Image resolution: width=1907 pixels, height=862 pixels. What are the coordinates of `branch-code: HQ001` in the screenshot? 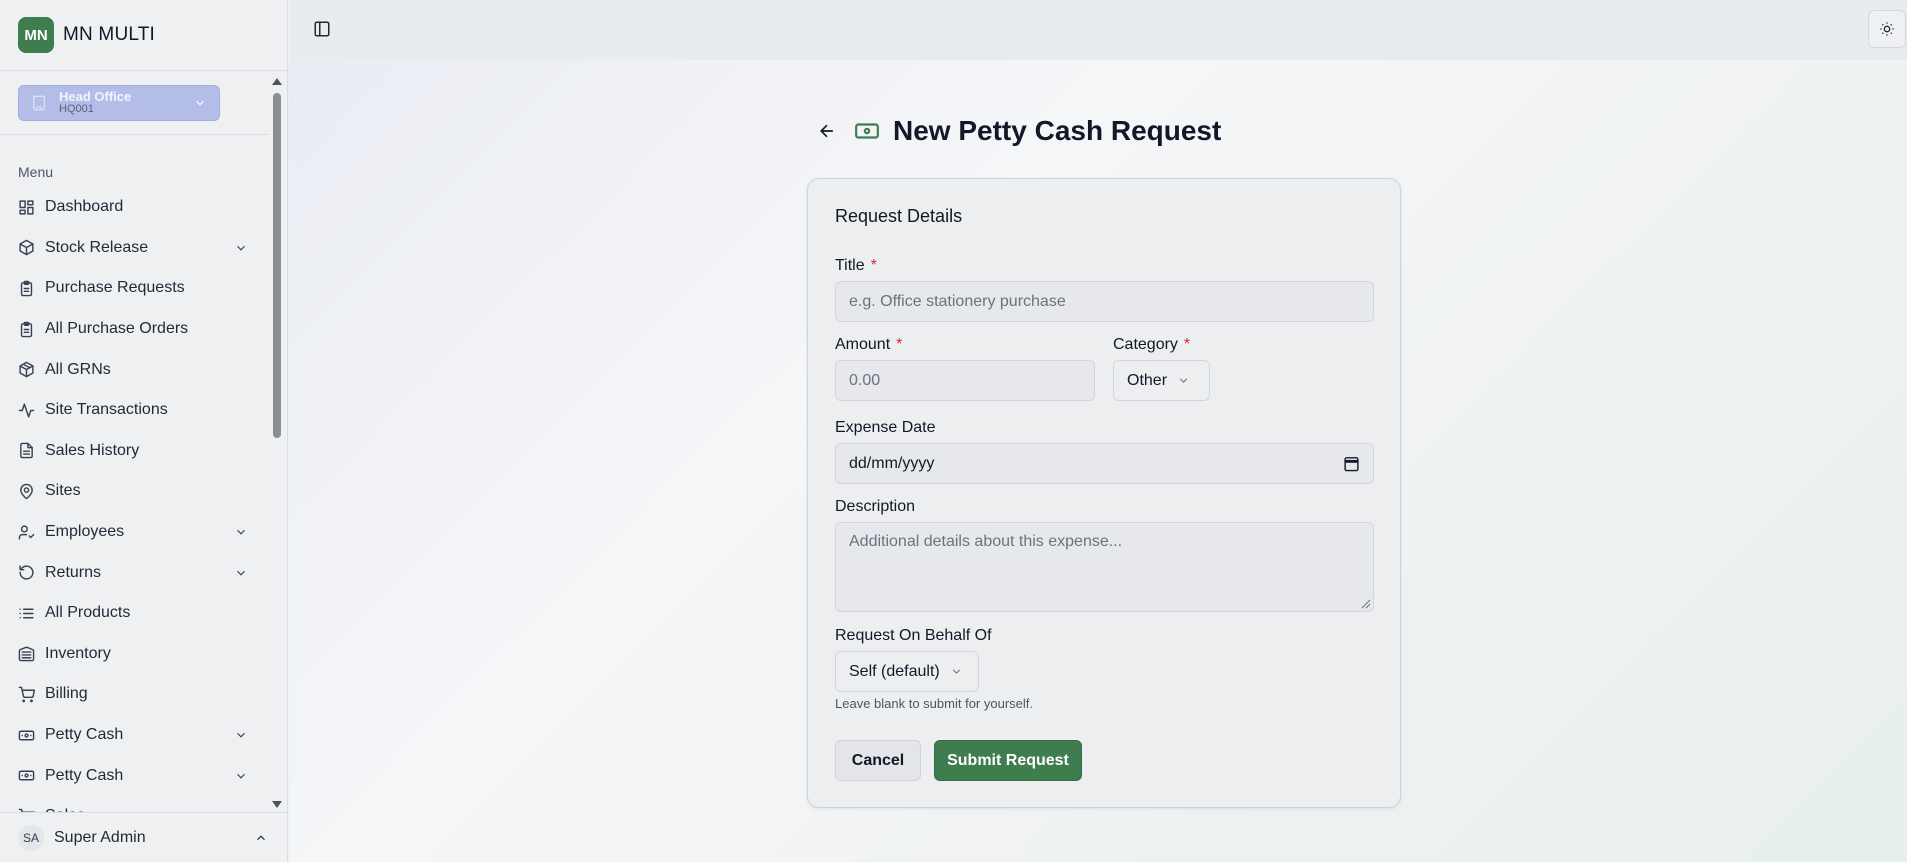 It's located at (76, 109).